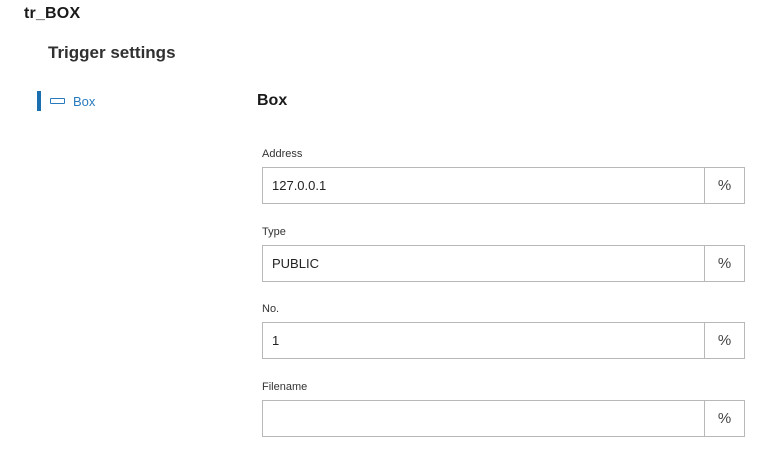 The image size is (768, 463). I want to click on type-row: %, so click(503, 263).